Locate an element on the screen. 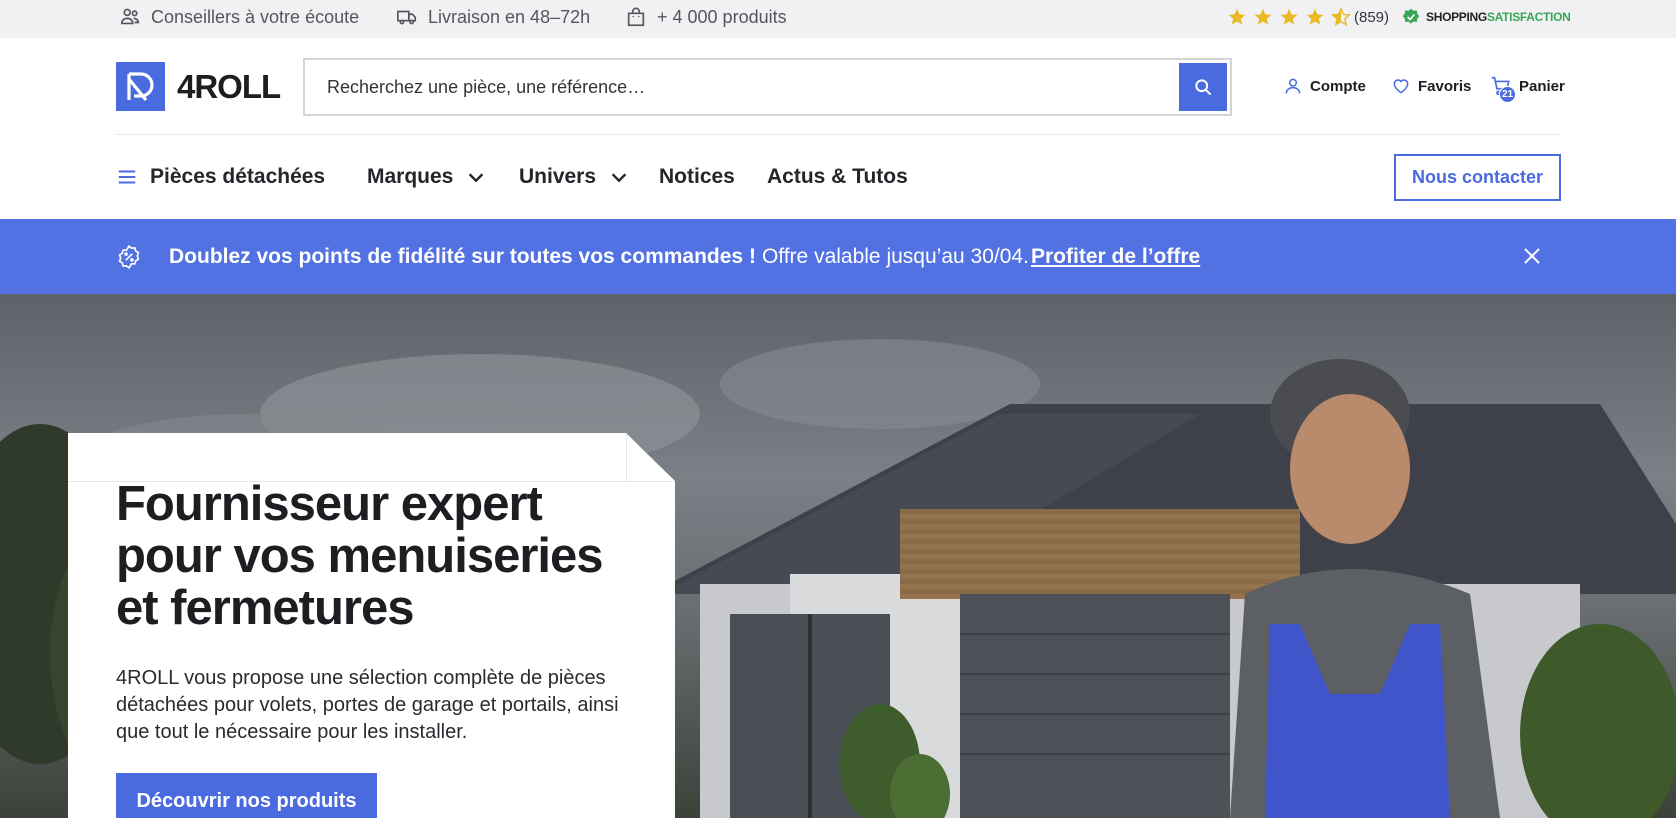  search-input is located at coordinates (735, 87).